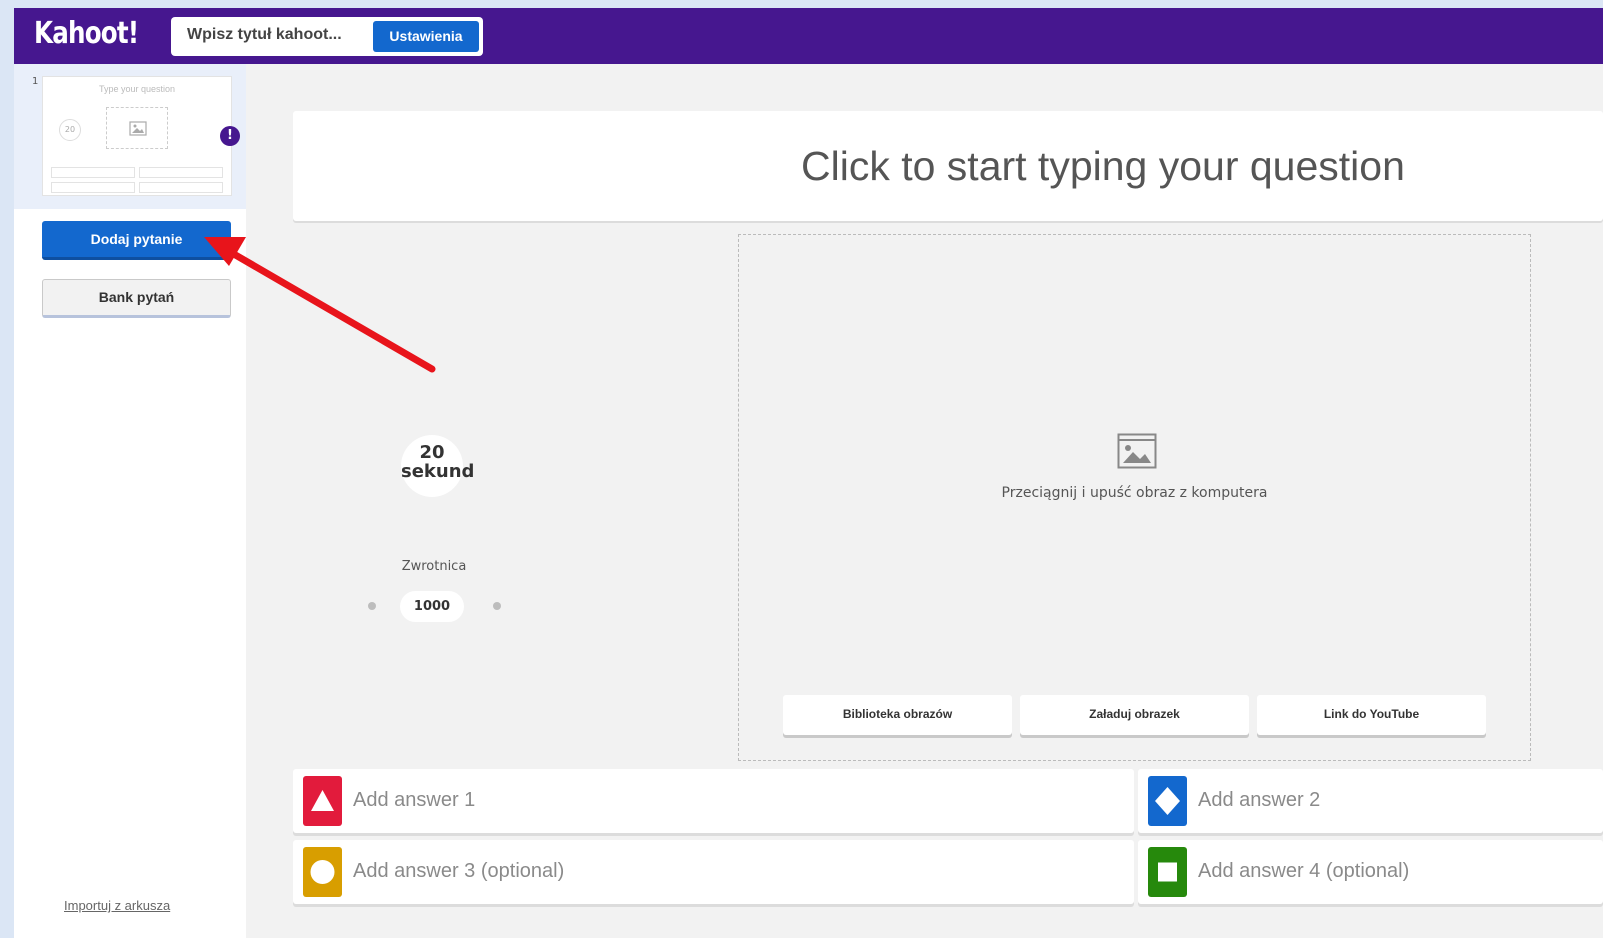 This screenshot has width=1603, height=938. I want to click on question-input: Click to start typing your question, so click(948, 166).